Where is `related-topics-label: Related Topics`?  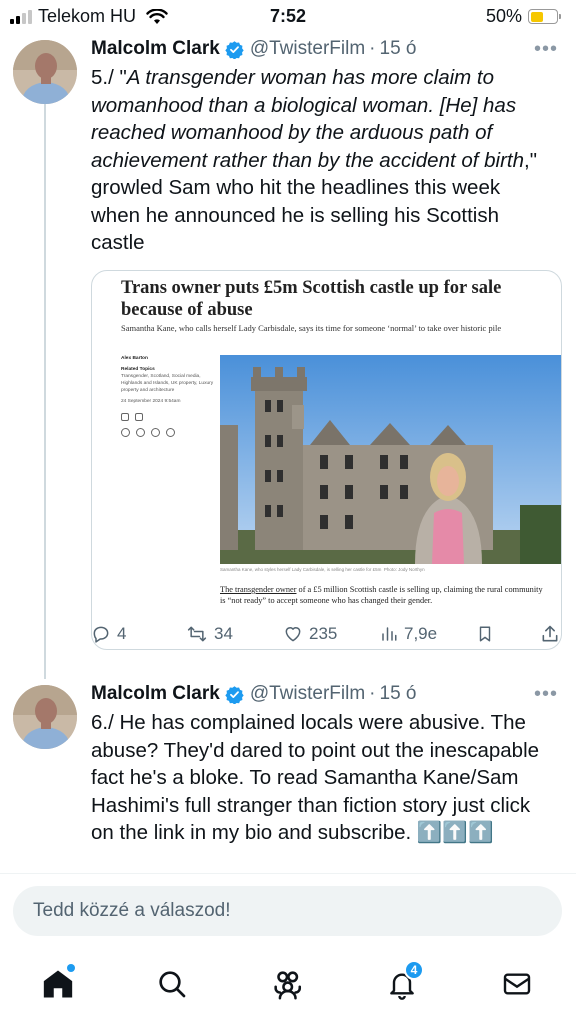
related-topics-label: Related Topics is located at coordinates (138, 369).